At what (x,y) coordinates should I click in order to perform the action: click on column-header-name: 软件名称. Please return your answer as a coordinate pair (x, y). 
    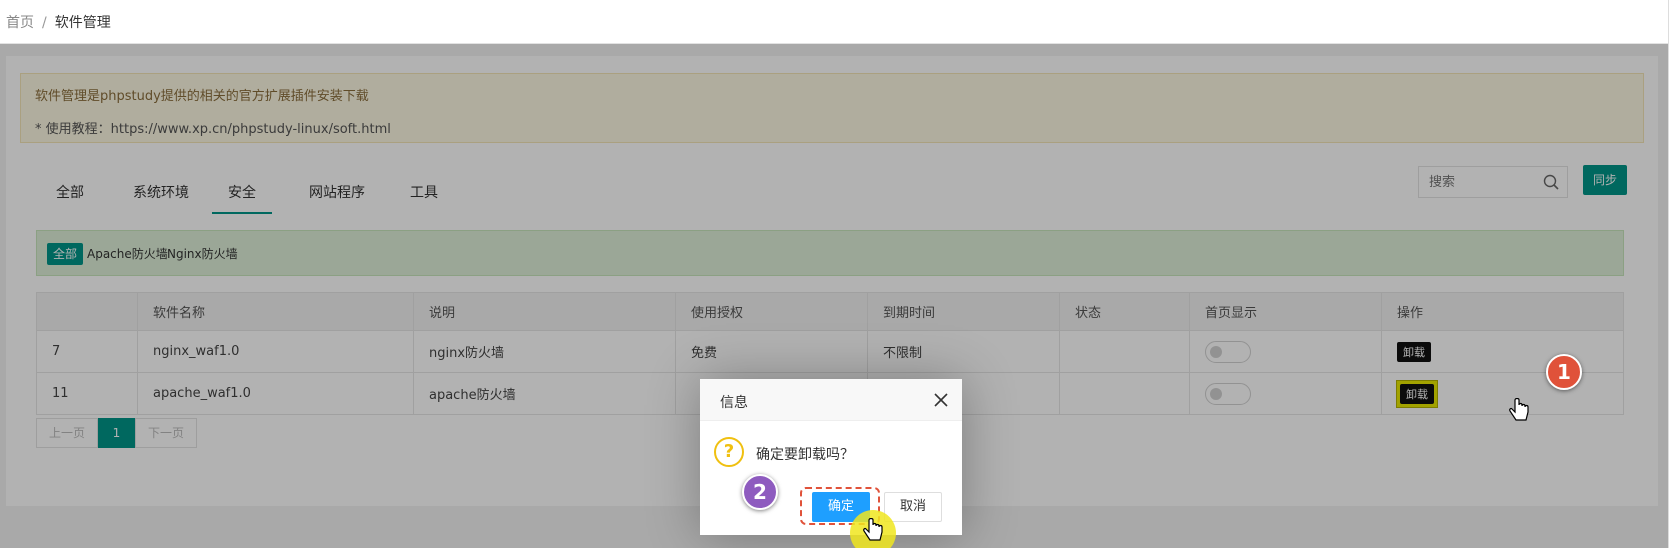
    Looking at the image, I should click on (275, 311).